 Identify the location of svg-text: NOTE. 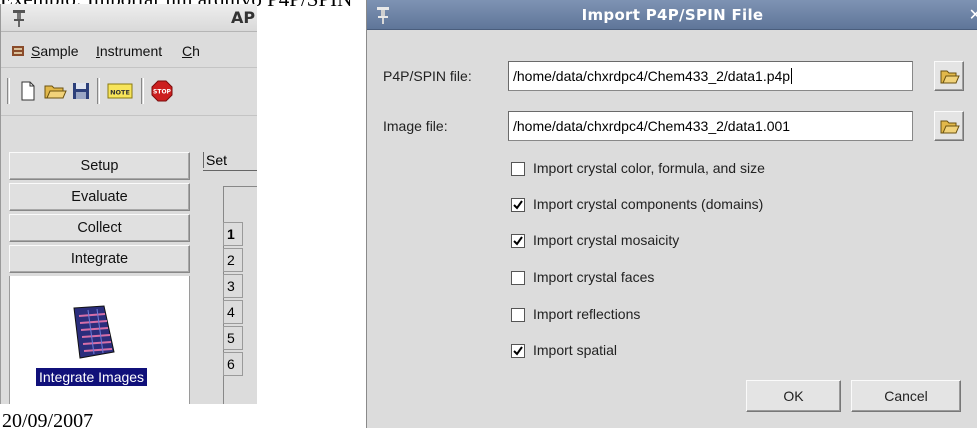
(120, 93).